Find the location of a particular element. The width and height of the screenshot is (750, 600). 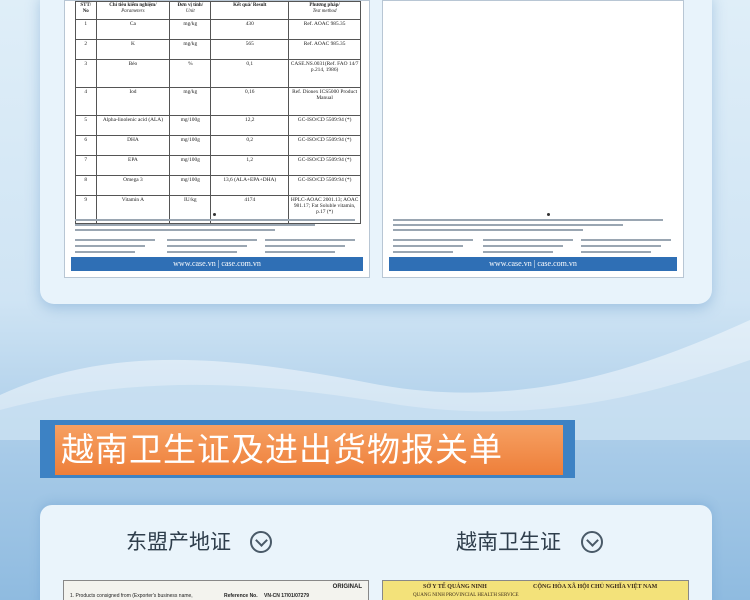

table-row: 1 Ca mg/kg 430 Ref. AOAC 985.35 is located at coordinates (218, 29).